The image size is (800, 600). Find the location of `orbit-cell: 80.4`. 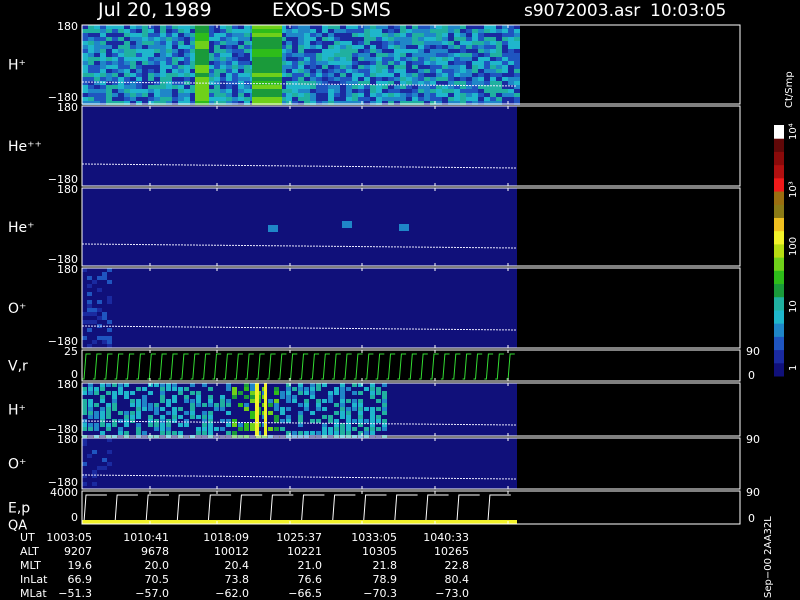

orbit-cell: 80.4 is located at coordinates (457, 579).